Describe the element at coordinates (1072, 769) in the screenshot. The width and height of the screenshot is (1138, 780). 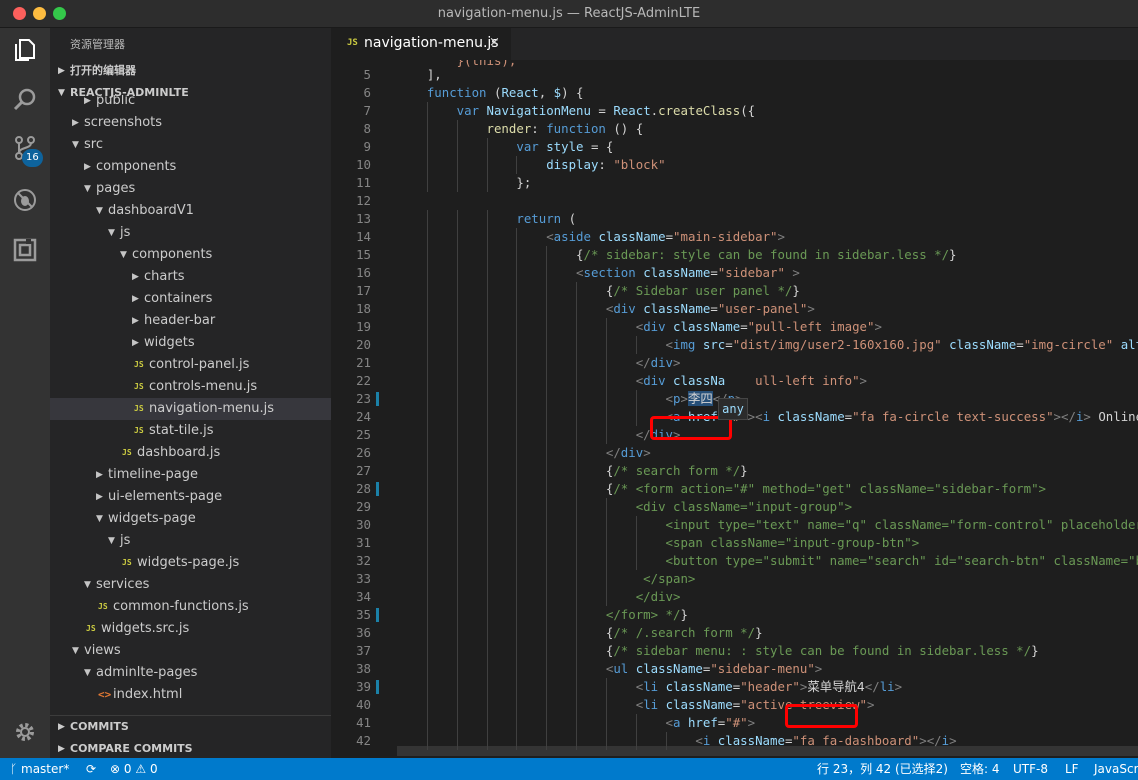
I see `eol-status: LF` at that location.